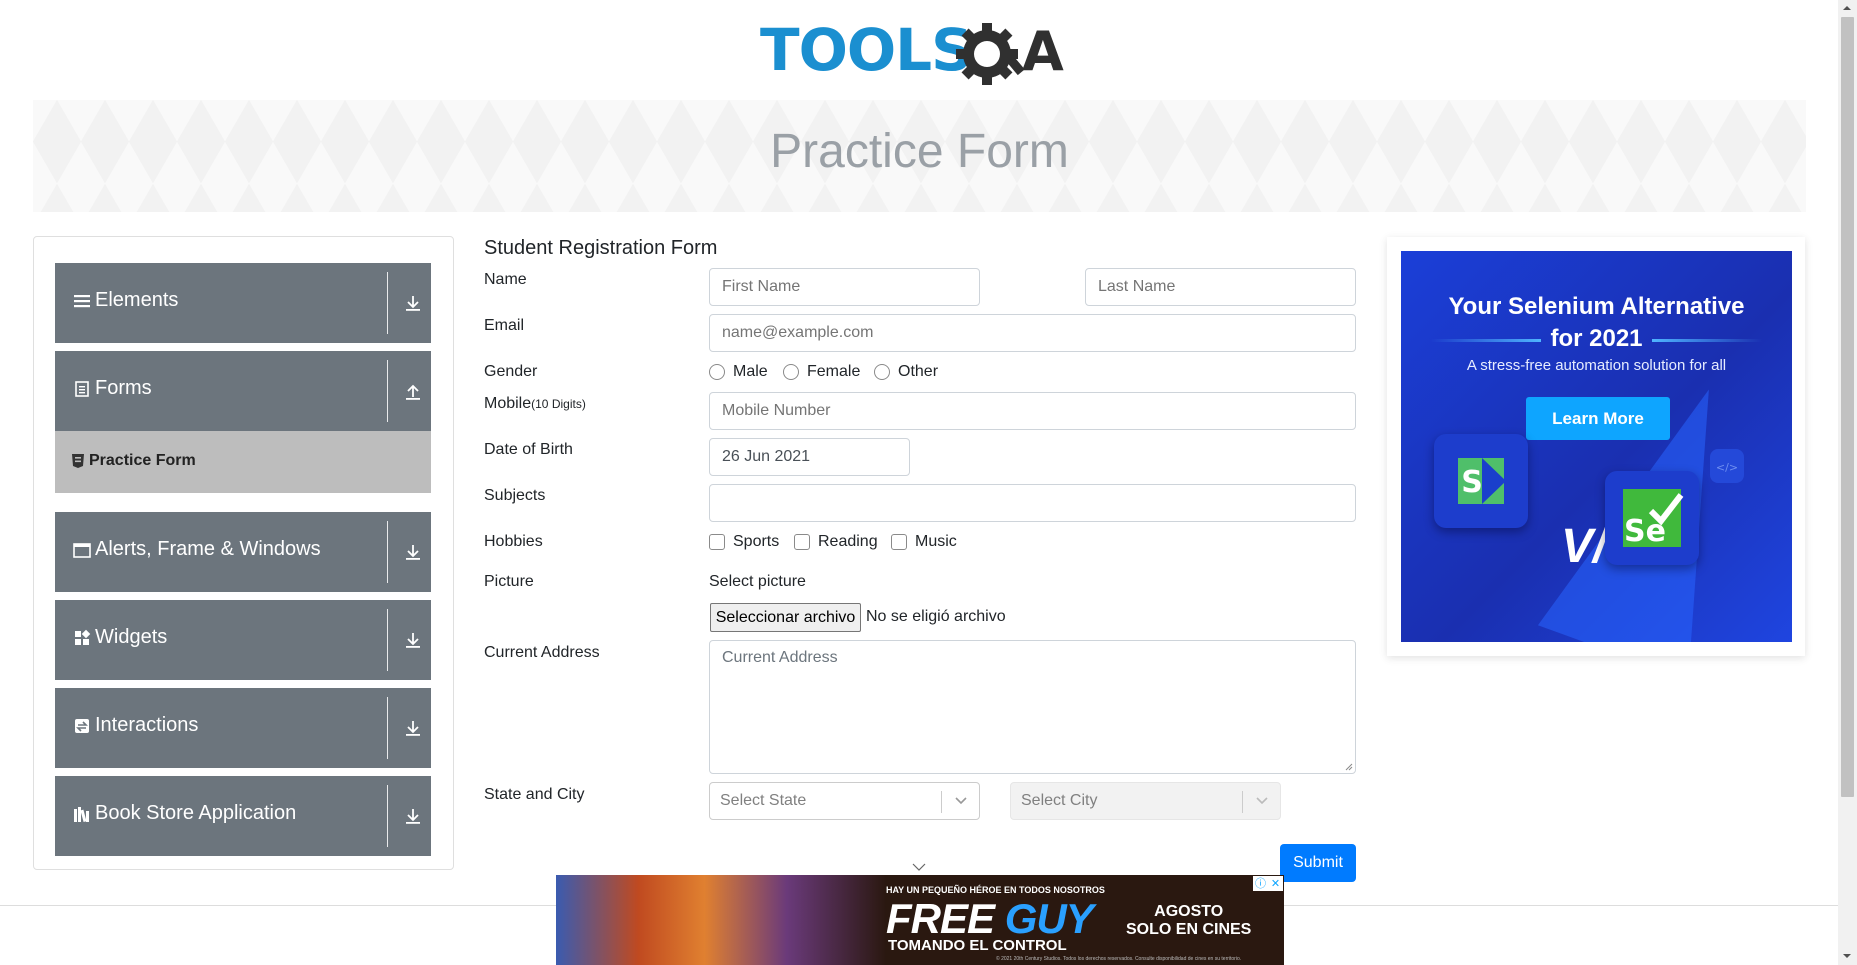 The image size is (1857, 965). I want to click on selenium-logo-letters: Se, so click(1645, 531).